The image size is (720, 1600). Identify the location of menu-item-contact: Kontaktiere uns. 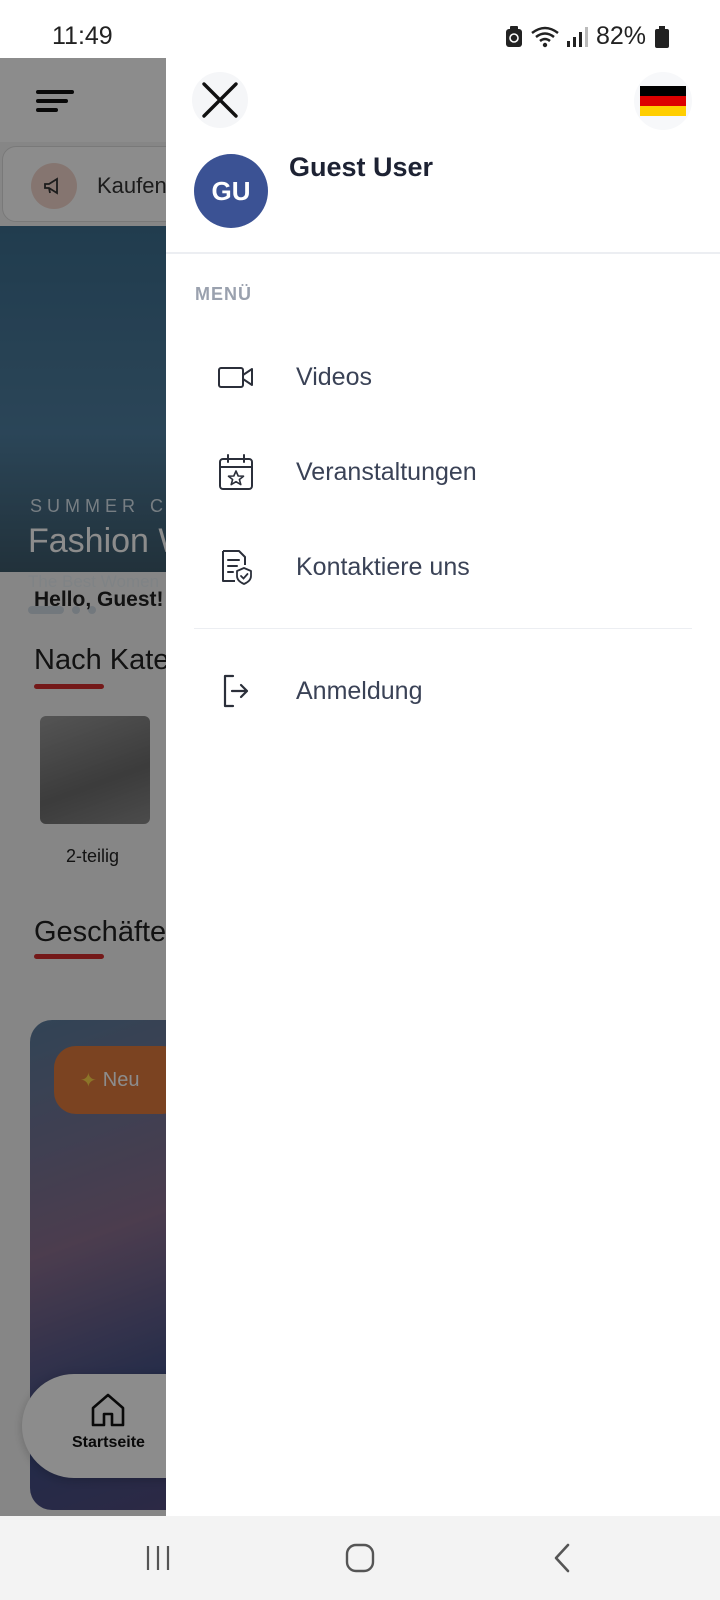
(444, 567).